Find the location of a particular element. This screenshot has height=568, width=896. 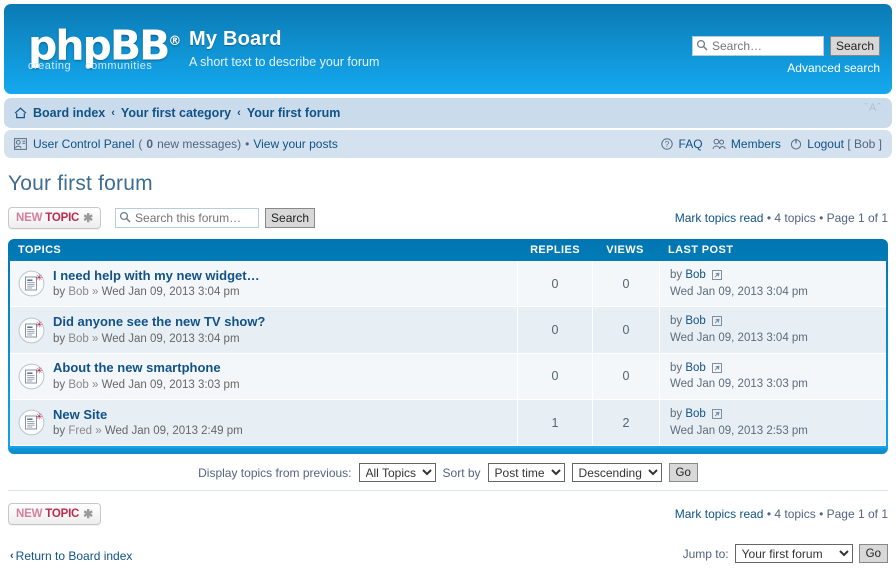

jump-to-box: Jump to: Your first forum Go is located at coordinates (785, 554).